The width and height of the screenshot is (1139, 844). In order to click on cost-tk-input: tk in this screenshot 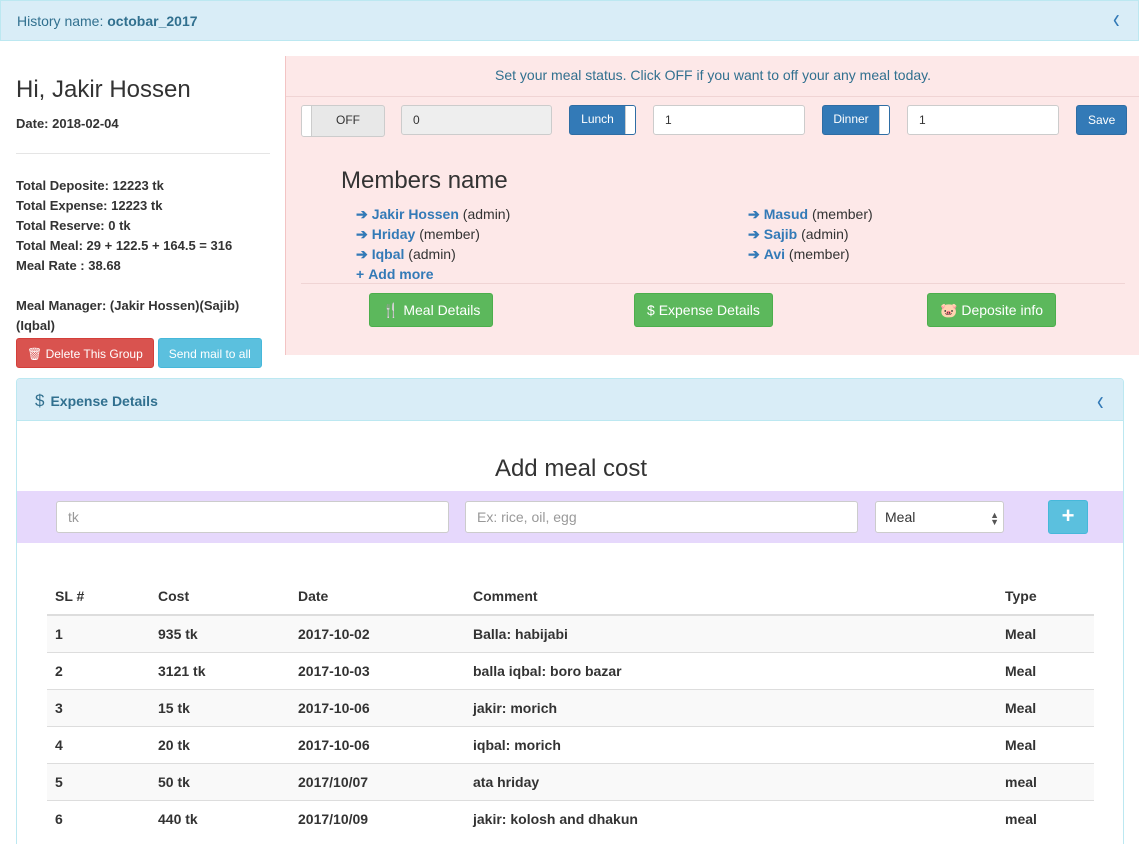, I will do `click(252, 517)`.